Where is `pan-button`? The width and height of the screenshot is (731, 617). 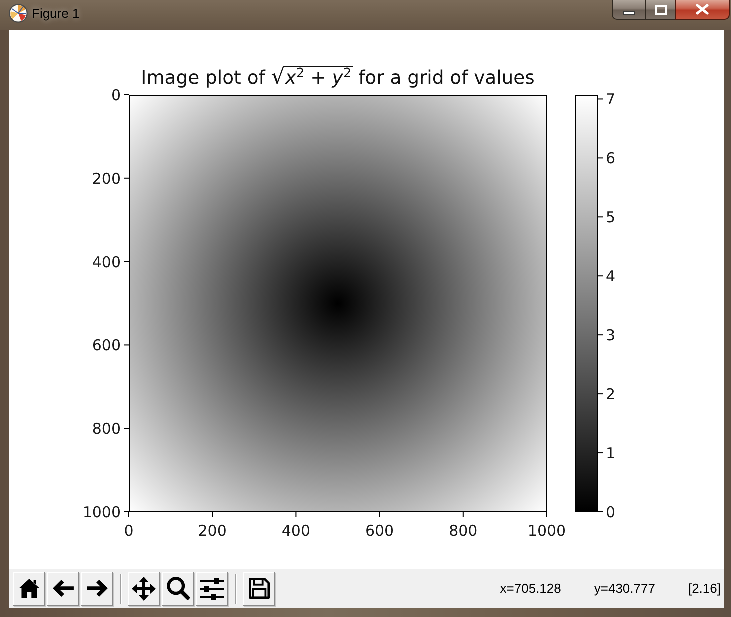
pan-button is located at coordinates (144, 589).